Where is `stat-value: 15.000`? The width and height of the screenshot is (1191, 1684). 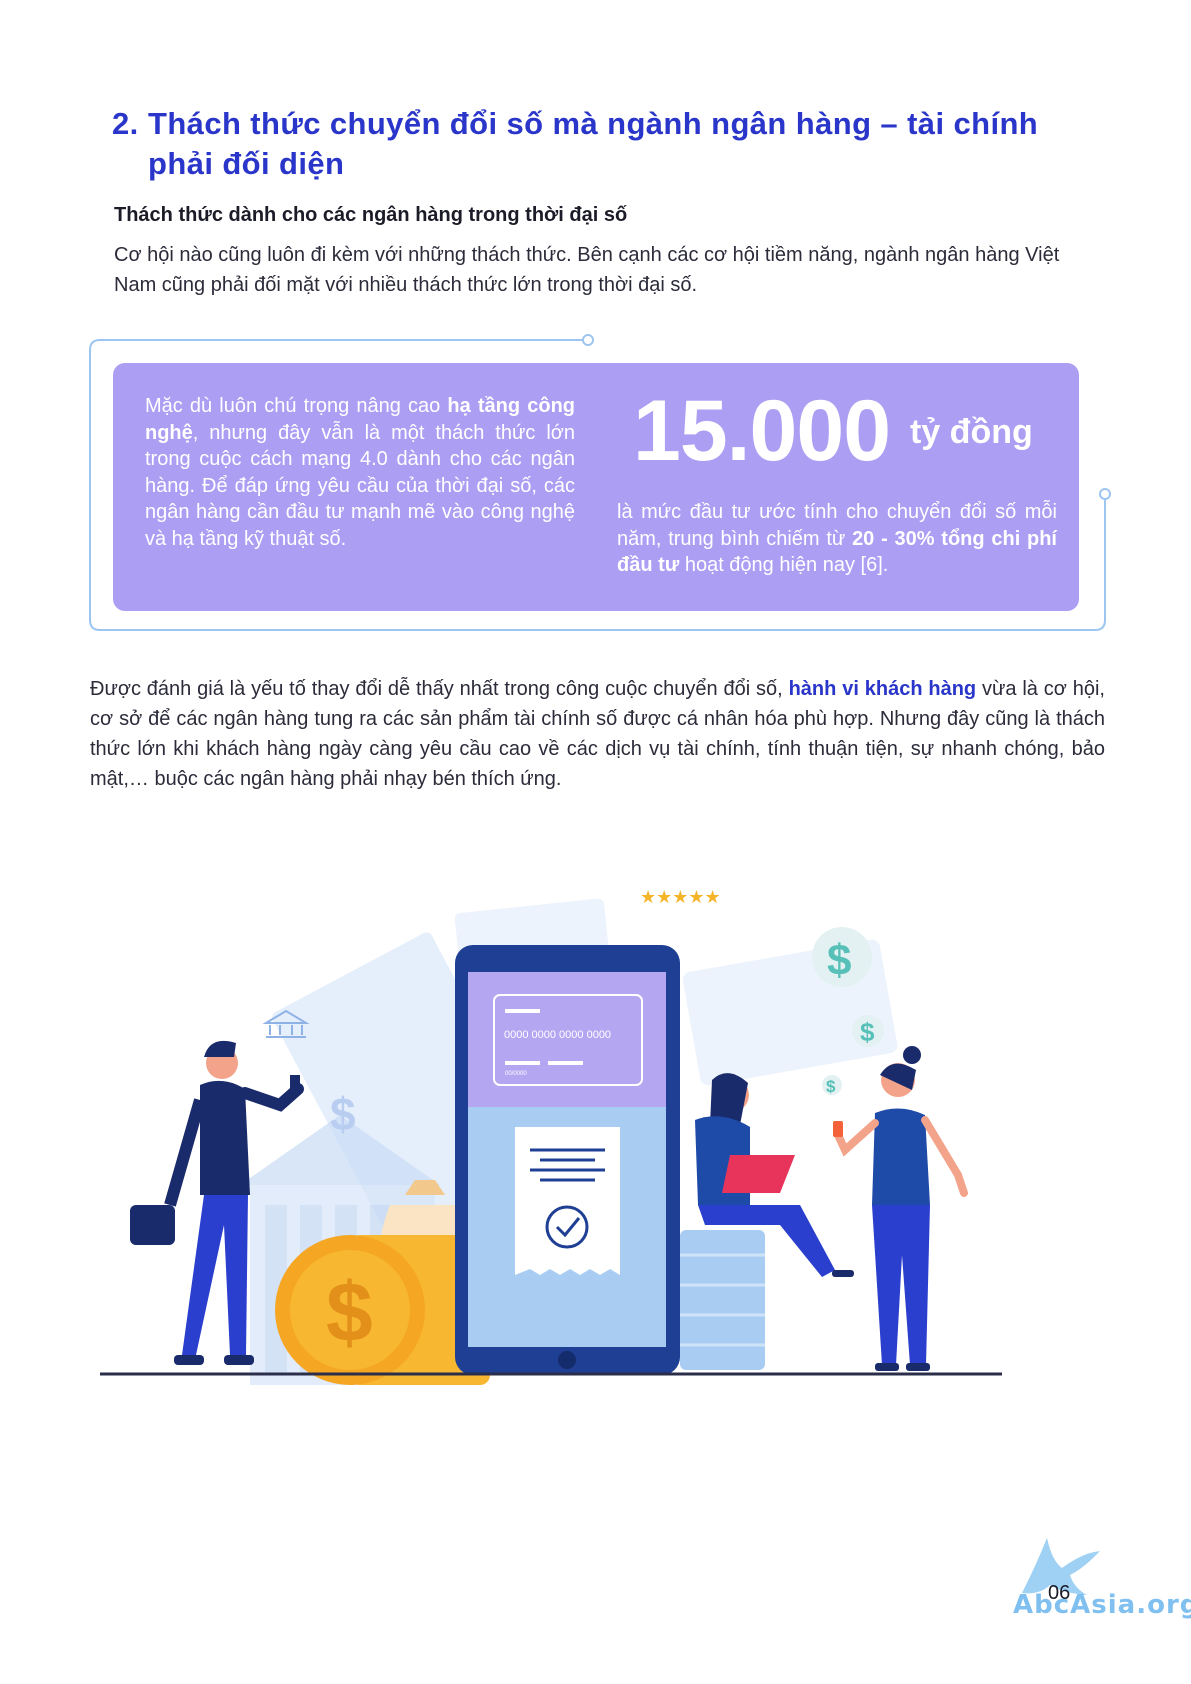
stat-value: 15.000 is located at coordinates (762, 431).